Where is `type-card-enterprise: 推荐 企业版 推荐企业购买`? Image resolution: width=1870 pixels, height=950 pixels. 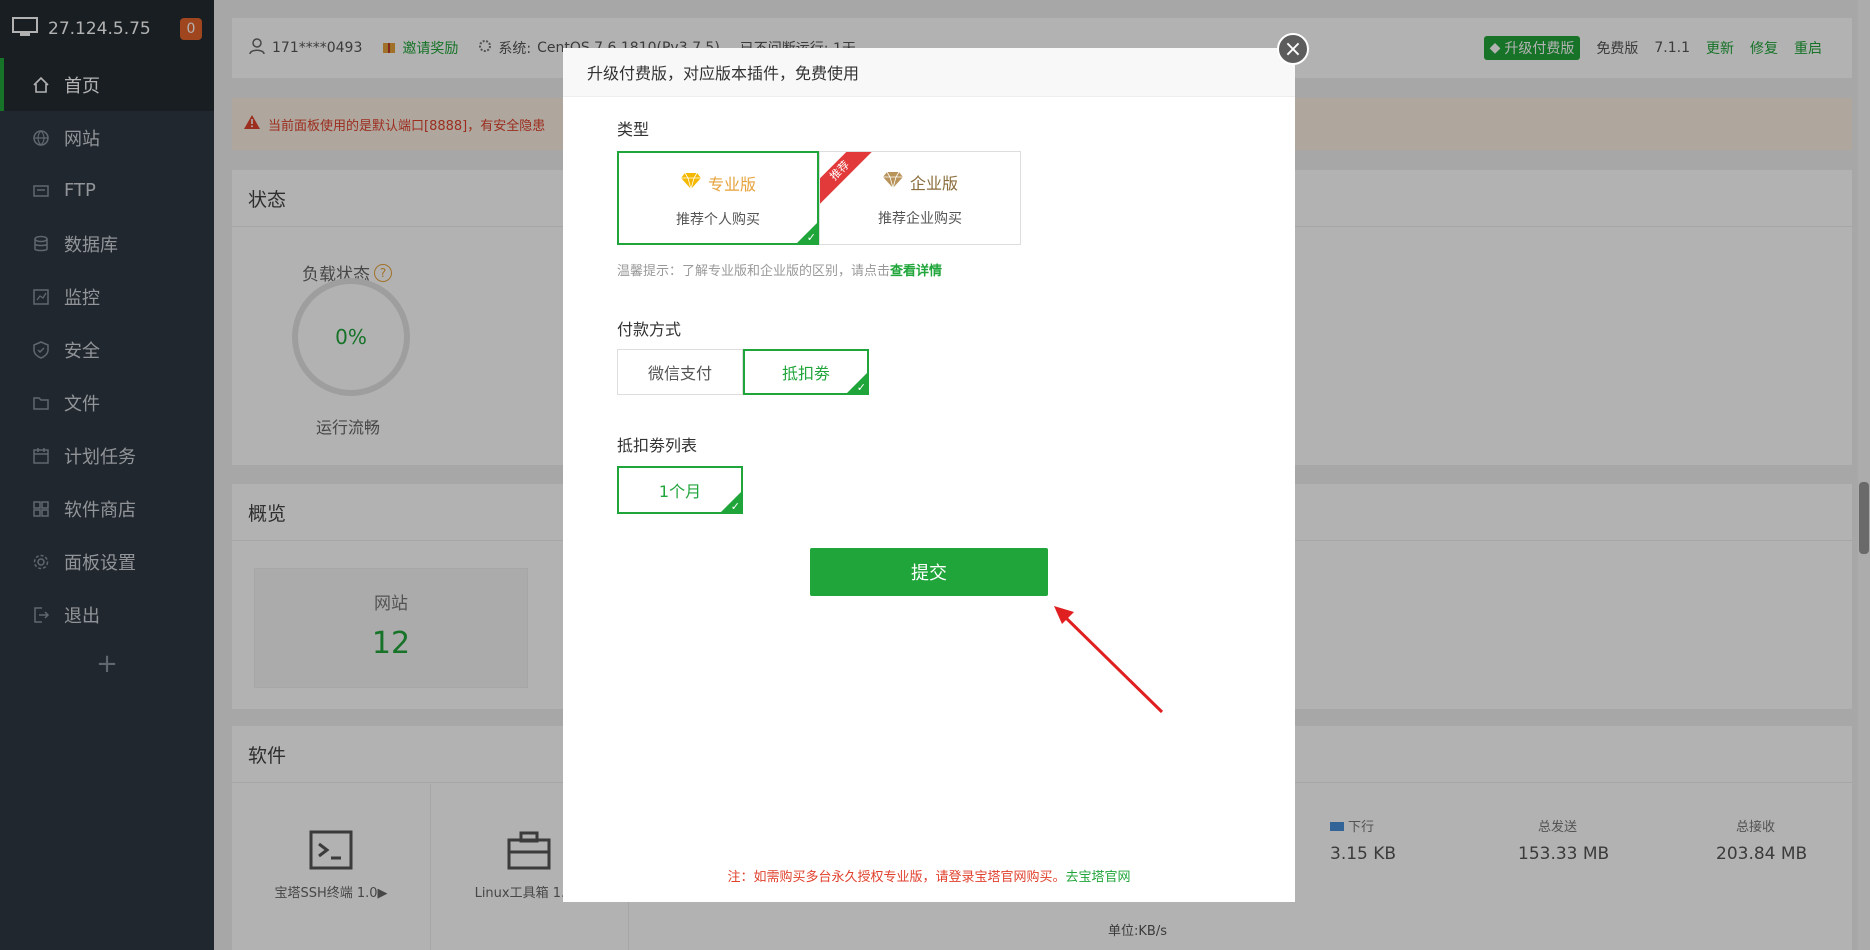
type-card-enterprise: 推荐 企业版 推荐企业购买 is located at coordinates (920, 198).